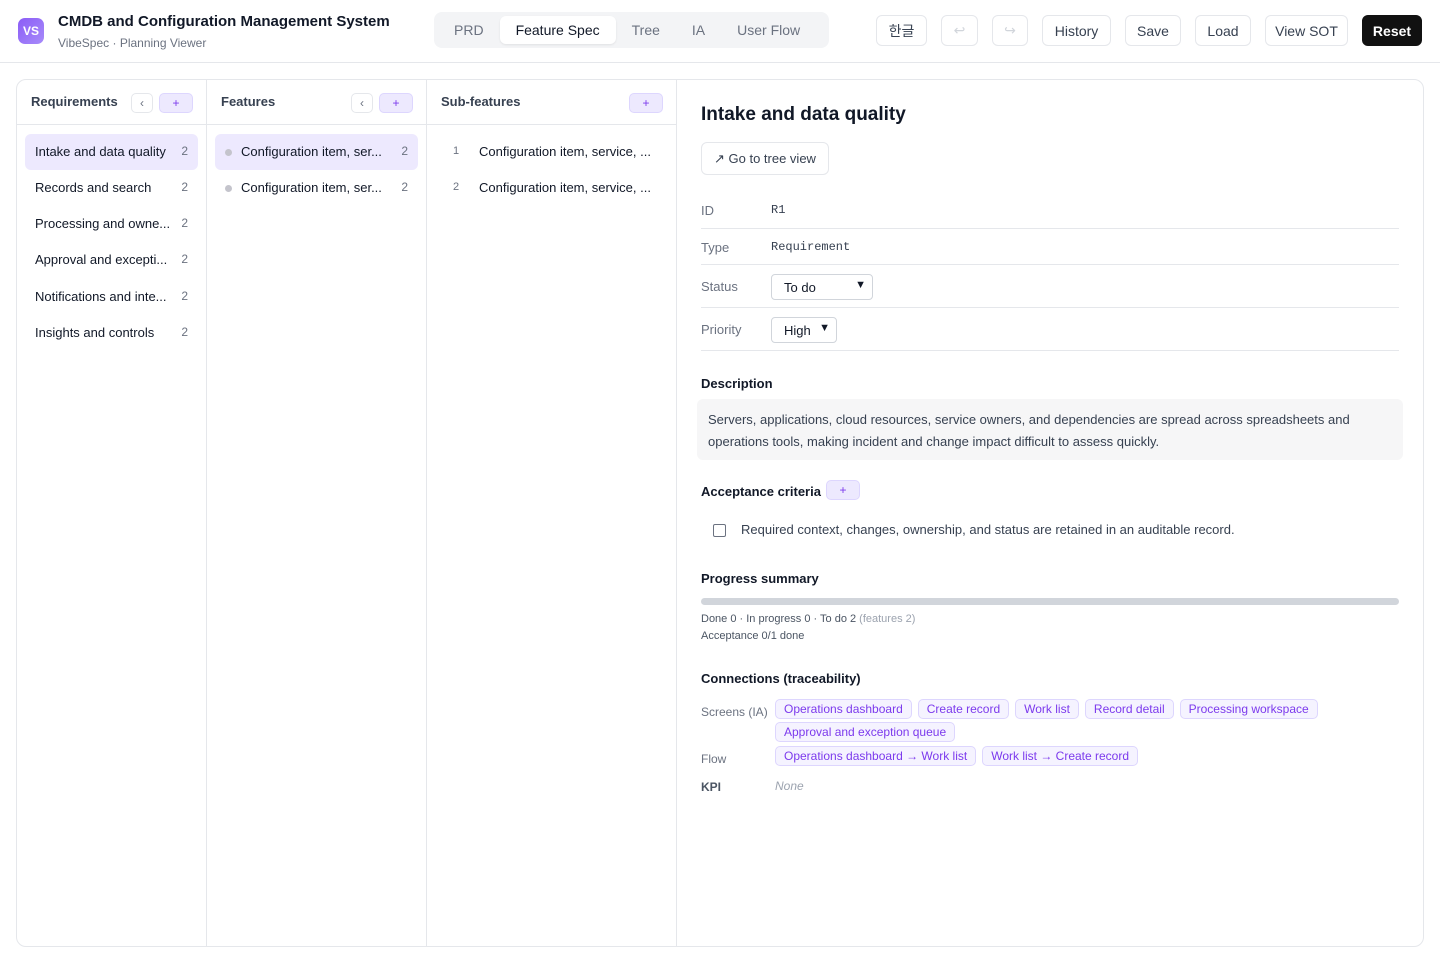 This screenshot has width=1440, height=960. What do you see at coordinates (1050, 211) in the screenshot?
I see `id-row: ID R1` at bounding box center [1050, 211].